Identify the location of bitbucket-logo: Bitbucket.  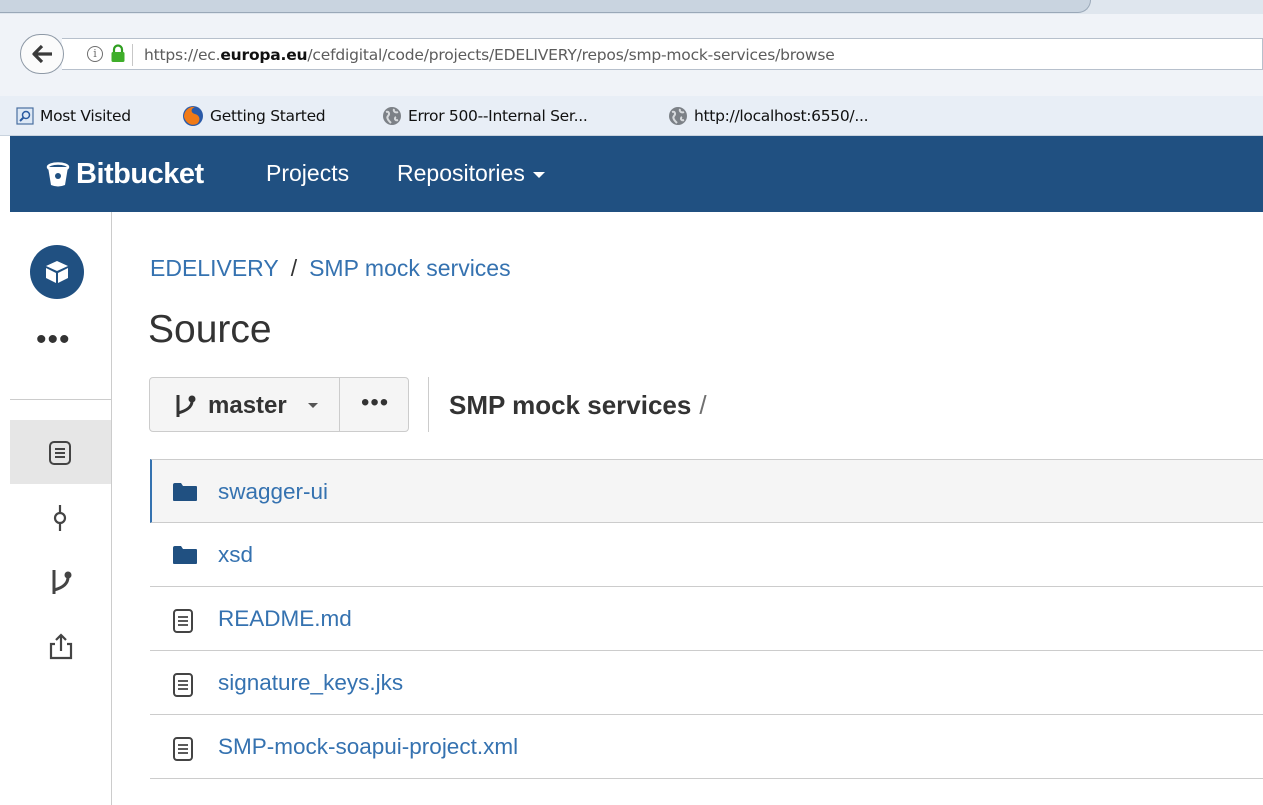
(125, 174).